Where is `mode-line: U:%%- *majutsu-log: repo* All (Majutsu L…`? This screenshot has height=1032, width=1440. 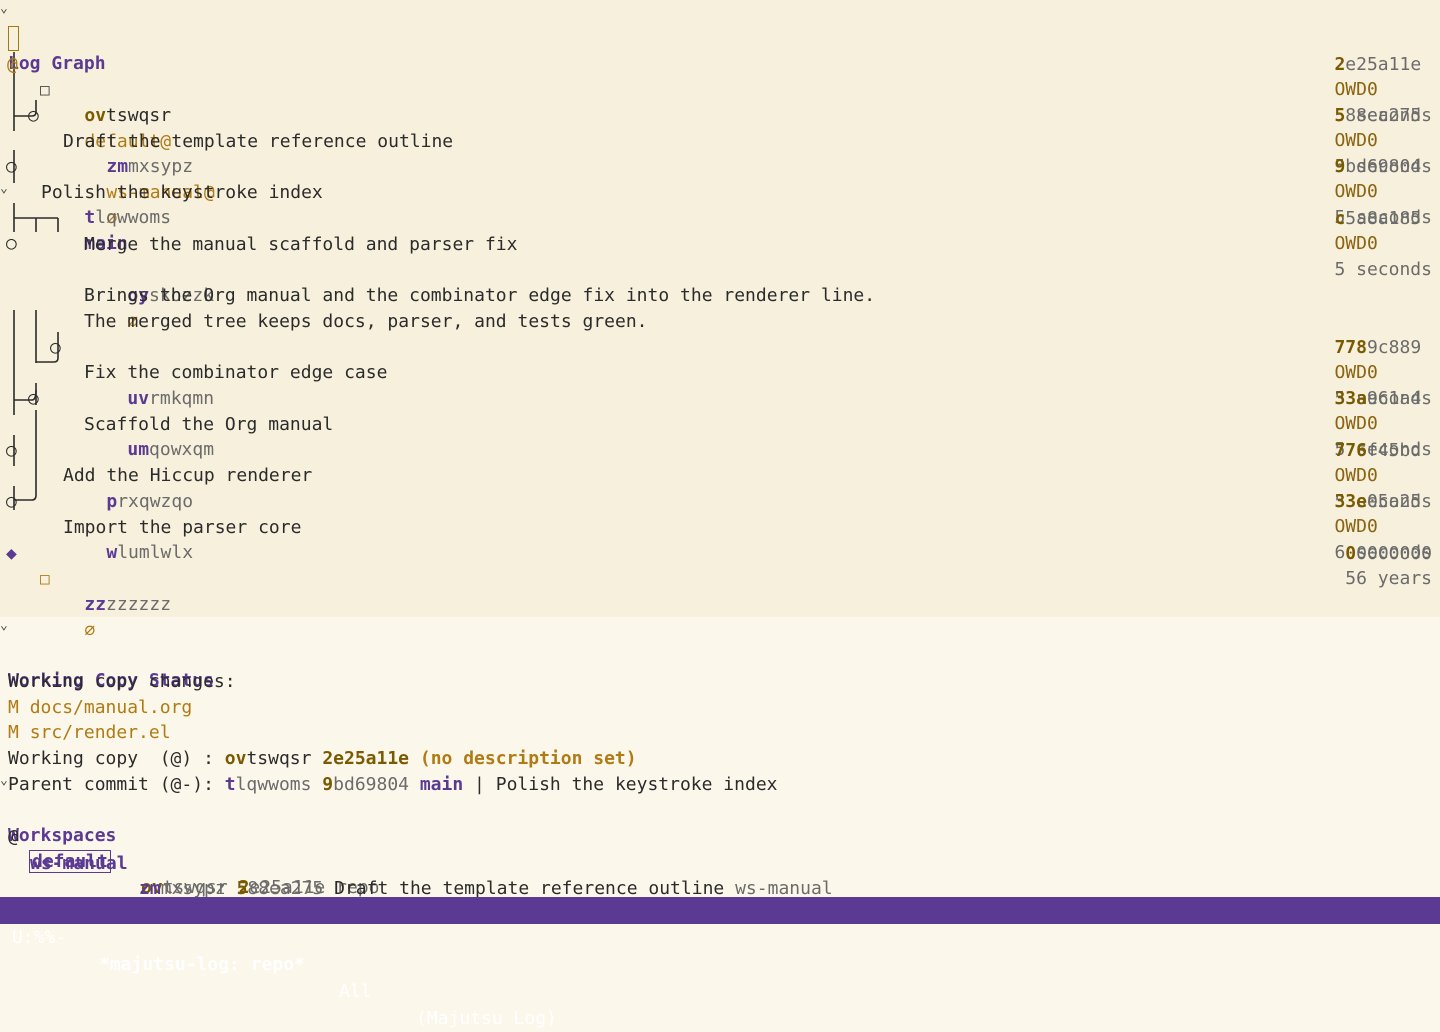
mode-line: U:%%- *majutsu-log: repo* All (Majutsu L… is located at coordinates (720, 963).